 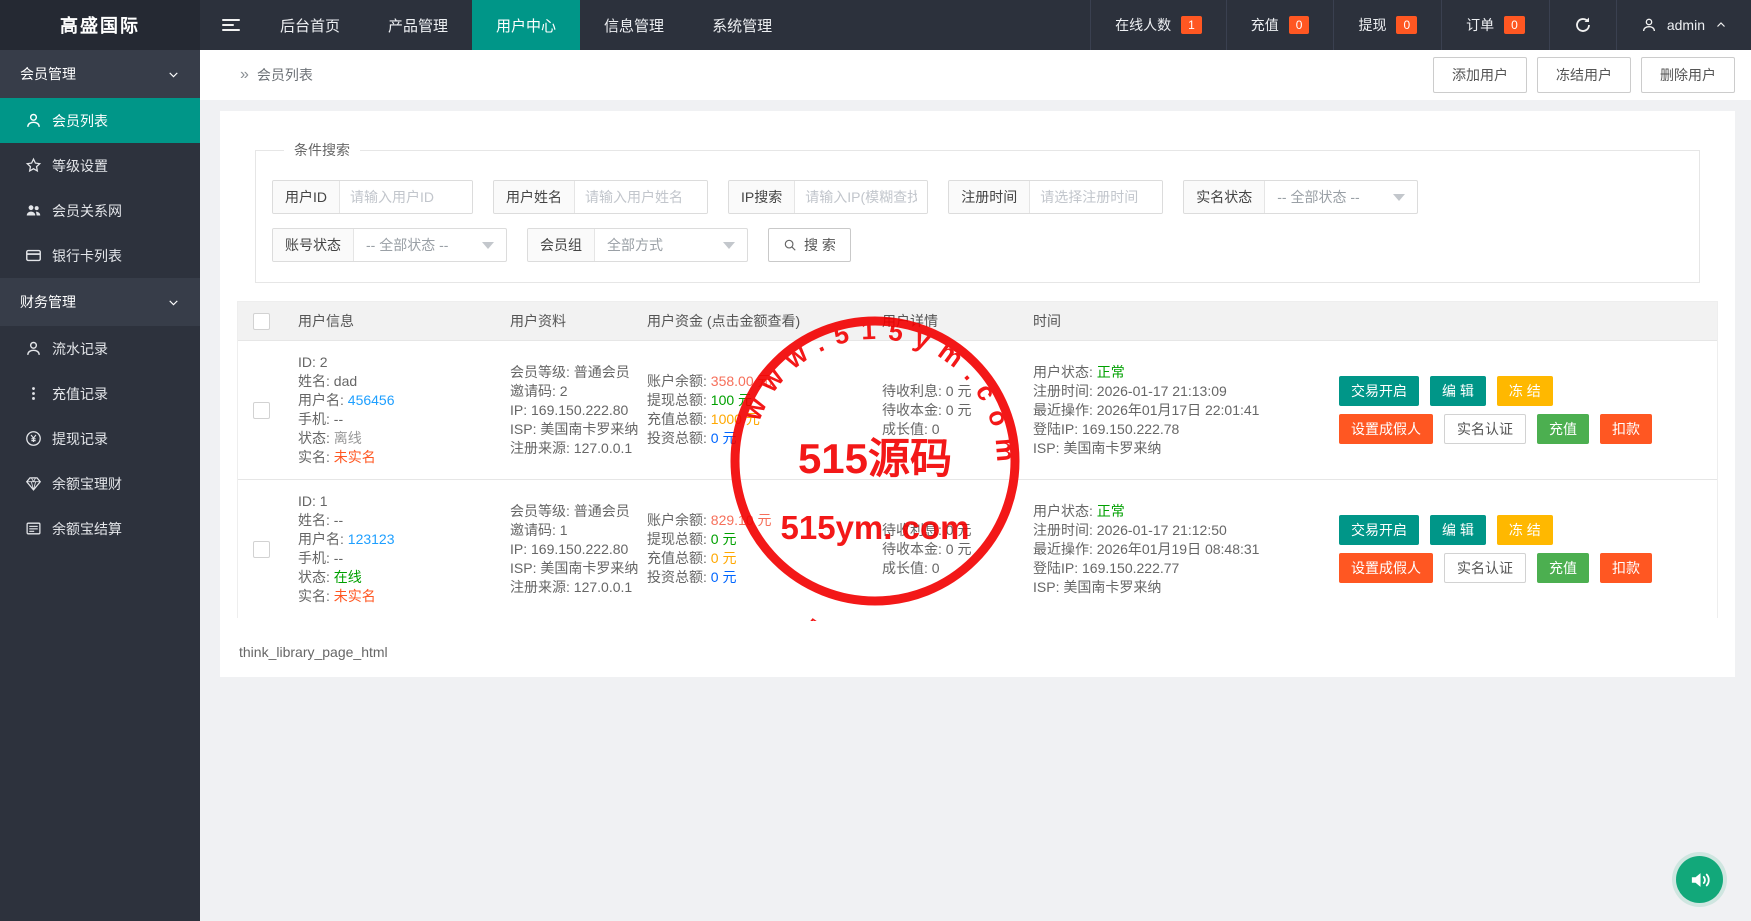 I want to click on recharge-amount-link: 0 元, so click(x=724, y=558).